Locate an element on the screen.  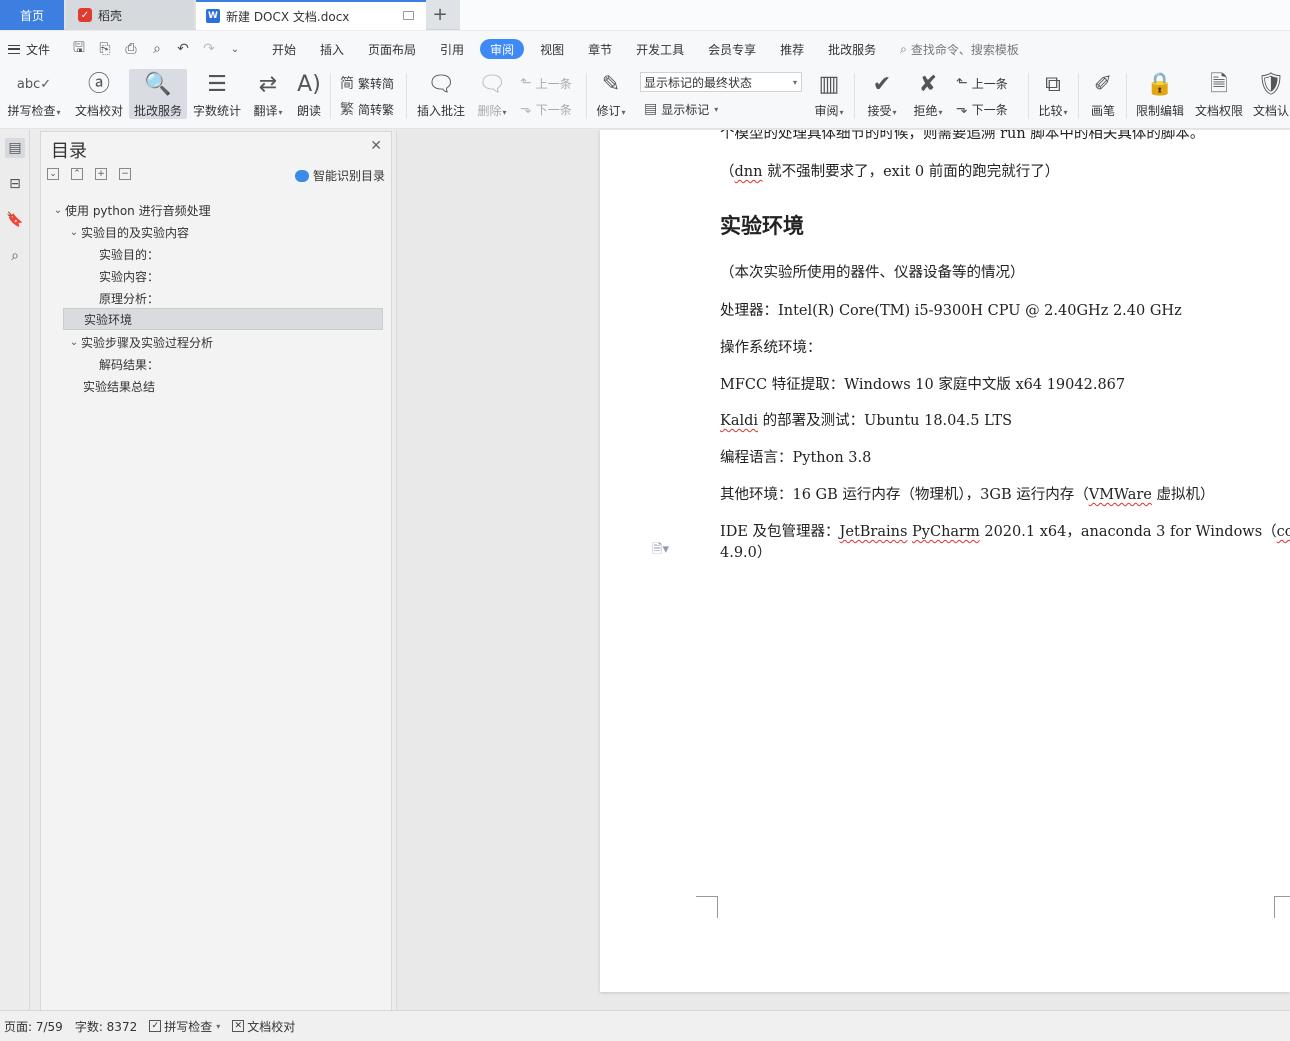
new-tab-button: + is located at coordinates (440, 14).